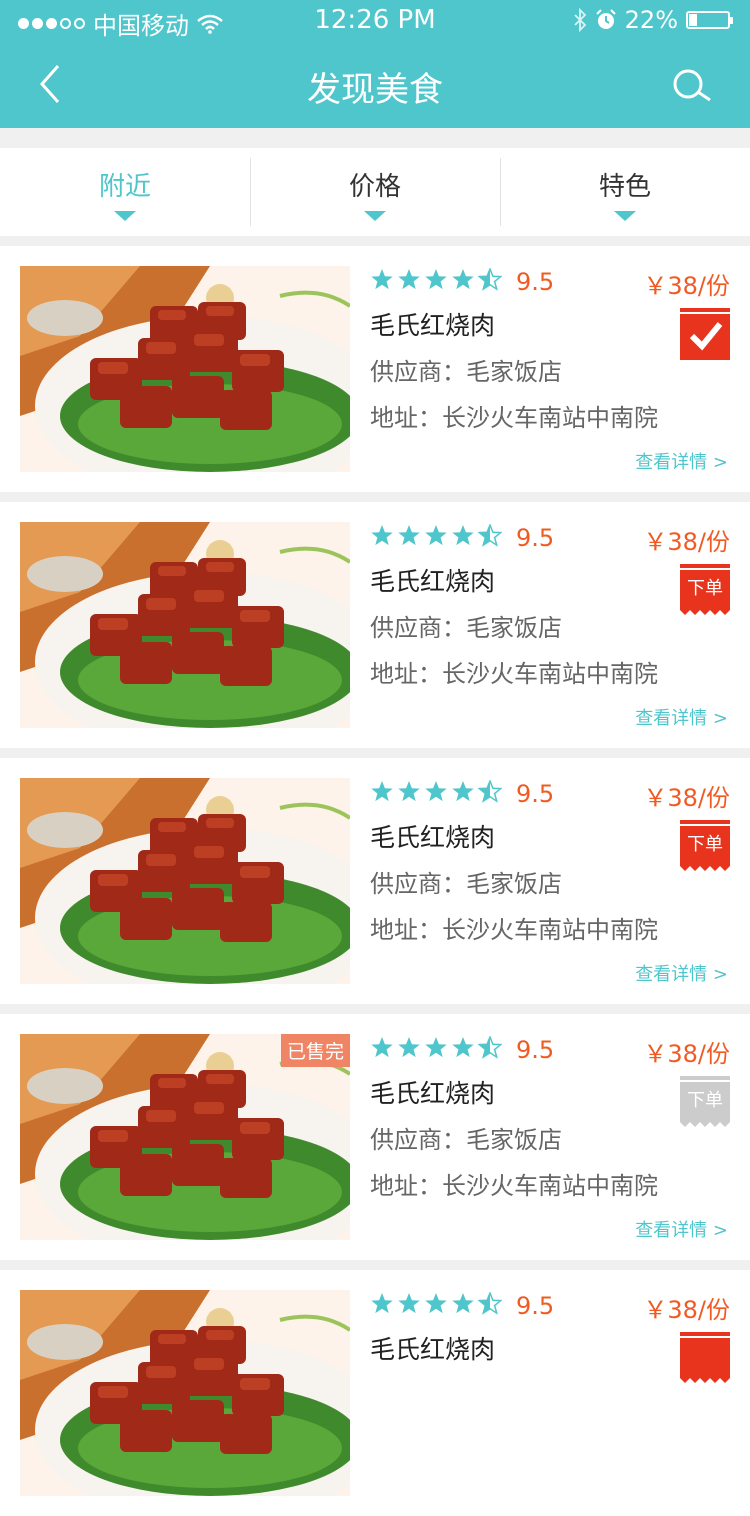 The height and width of the screenshot is (1516, 750). What do you see at coordinates (692, 86) in the screenshot?
I see `search-icon` at bounding box center [692, 86].